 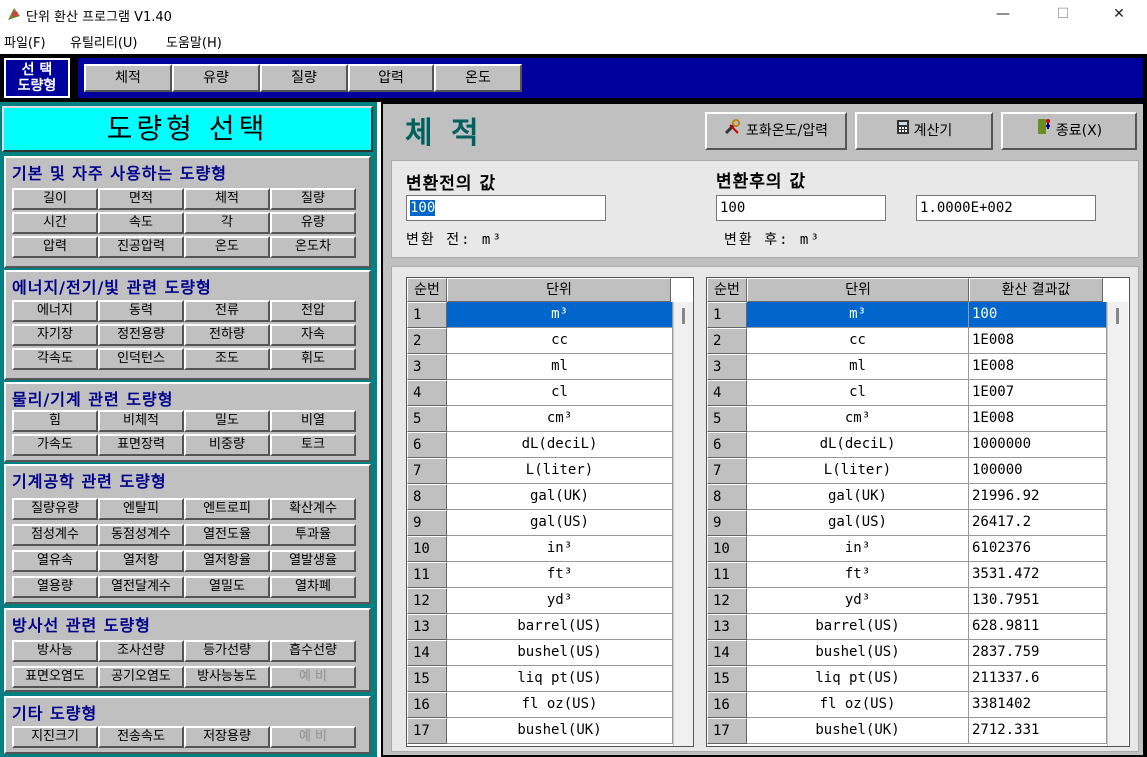 What do you see at coordinates (907, 627) in the screenshot?
I see `result-row: 13 barrel(US) 628.9811` at bounding box center [907, 627].